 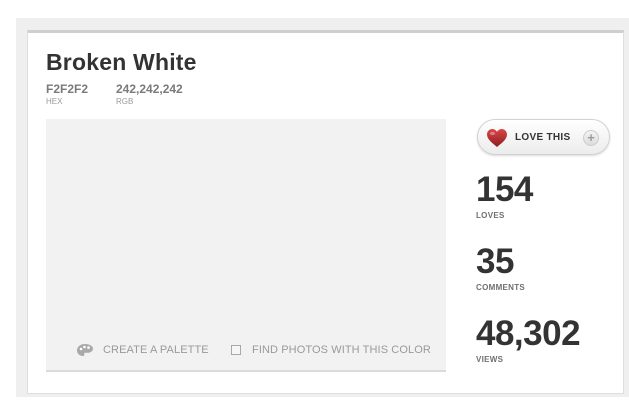 I want to click on rgb-value: 242,242,242, so click(x=149, y=89).